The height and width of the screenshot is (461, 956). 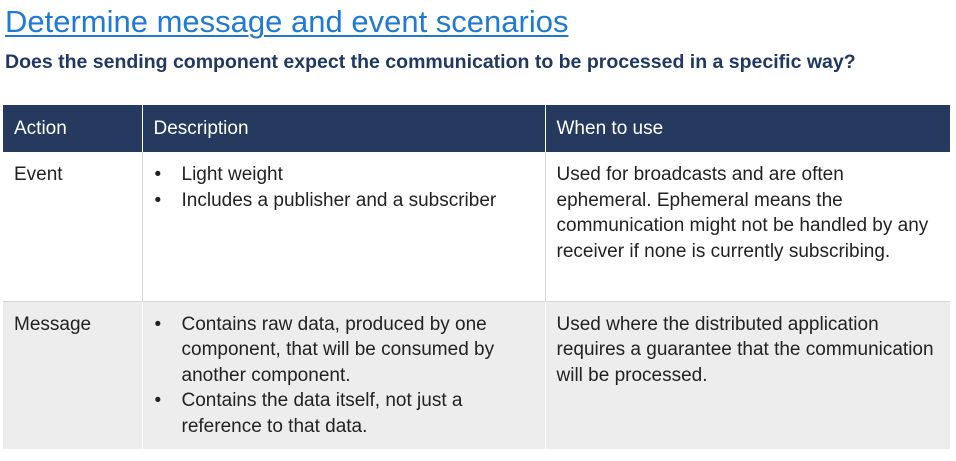 I want to click on page-title: Determine message and event scenarios, so click(x=287, y=21).